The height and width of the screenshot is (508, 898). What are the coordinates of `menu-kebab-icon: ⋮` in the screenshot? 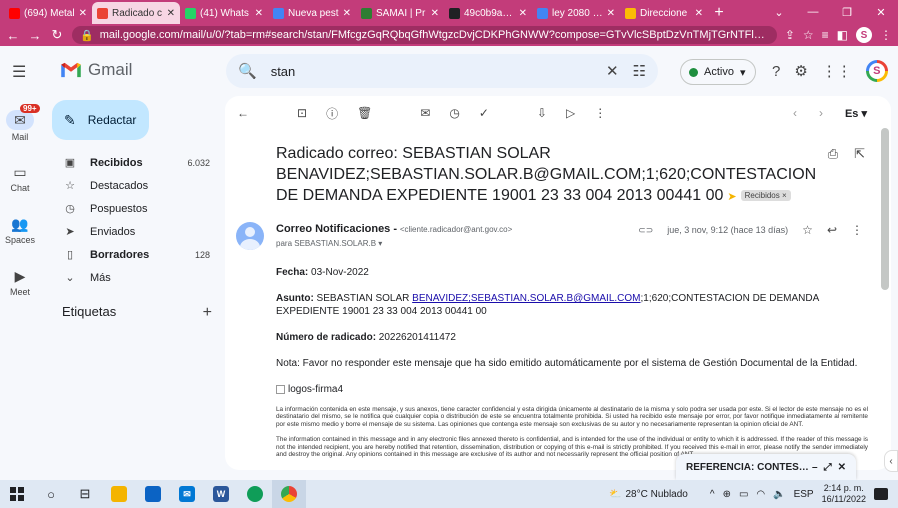 It's located at (886, 35).